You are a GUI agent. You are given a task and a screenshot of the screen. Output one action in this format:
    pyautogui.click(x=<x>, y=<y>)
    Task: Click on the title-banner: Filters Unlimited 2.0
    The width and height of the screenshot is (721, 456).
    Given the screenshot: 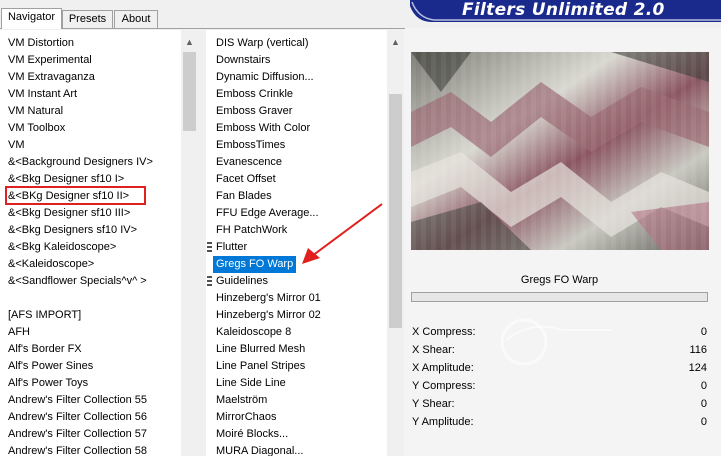 What is the action you would take?
    pyautogui.click(x=565, y=11)
    